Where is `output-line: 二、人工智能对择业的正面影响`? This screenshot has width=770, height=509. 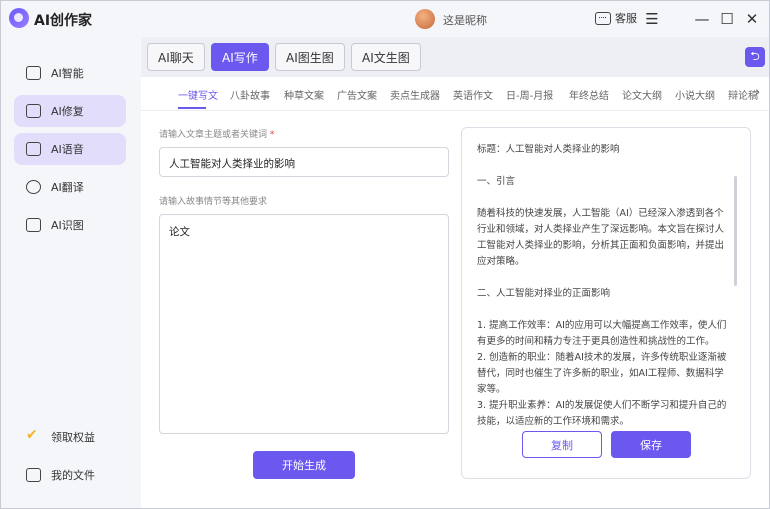
output-line: 二、人工智能对择业的正面影响 is located at coordinates (544, 293).